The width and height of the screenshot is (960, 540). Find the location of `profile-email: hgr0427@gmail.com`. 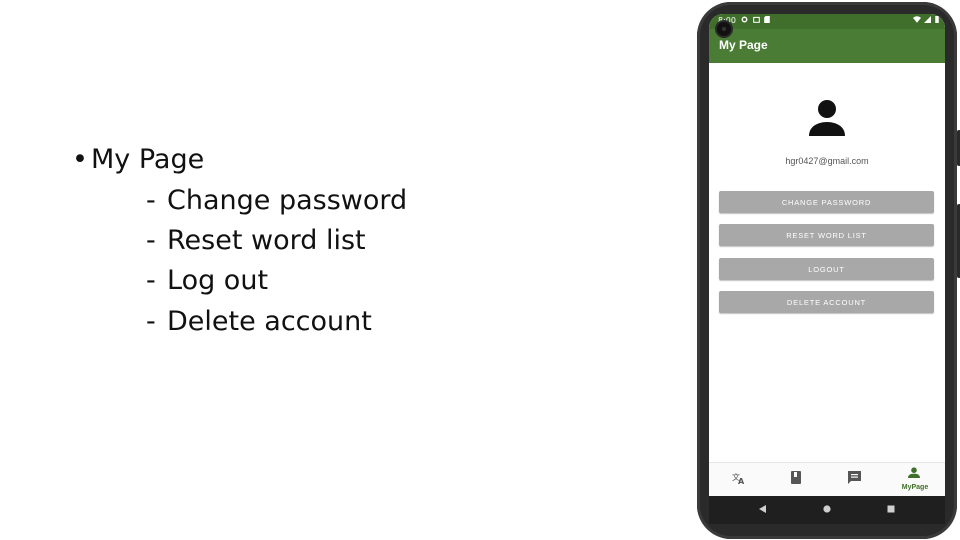

profile-email: hgr0427@gmail.com is located at coordinates (827, 161).